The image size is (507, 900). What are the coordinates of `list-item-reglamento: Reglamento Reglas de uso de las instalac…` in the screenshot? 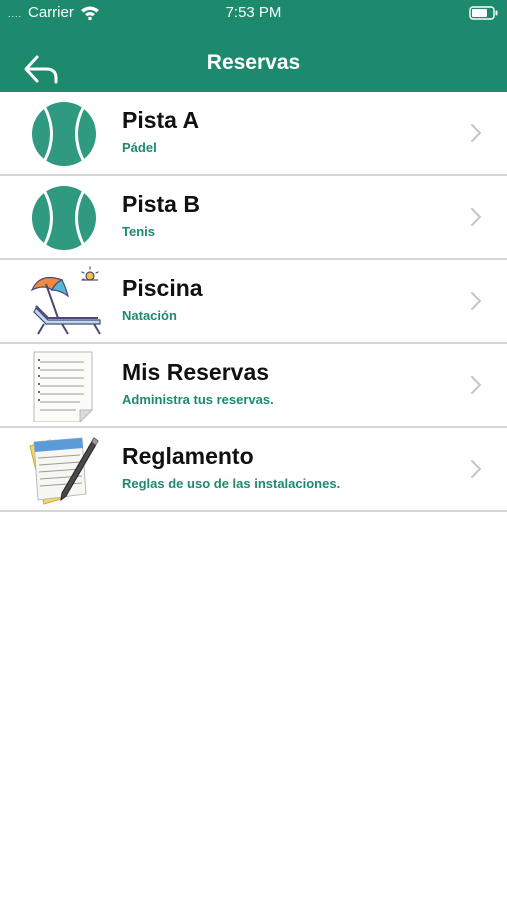 It's located at (253, 470).